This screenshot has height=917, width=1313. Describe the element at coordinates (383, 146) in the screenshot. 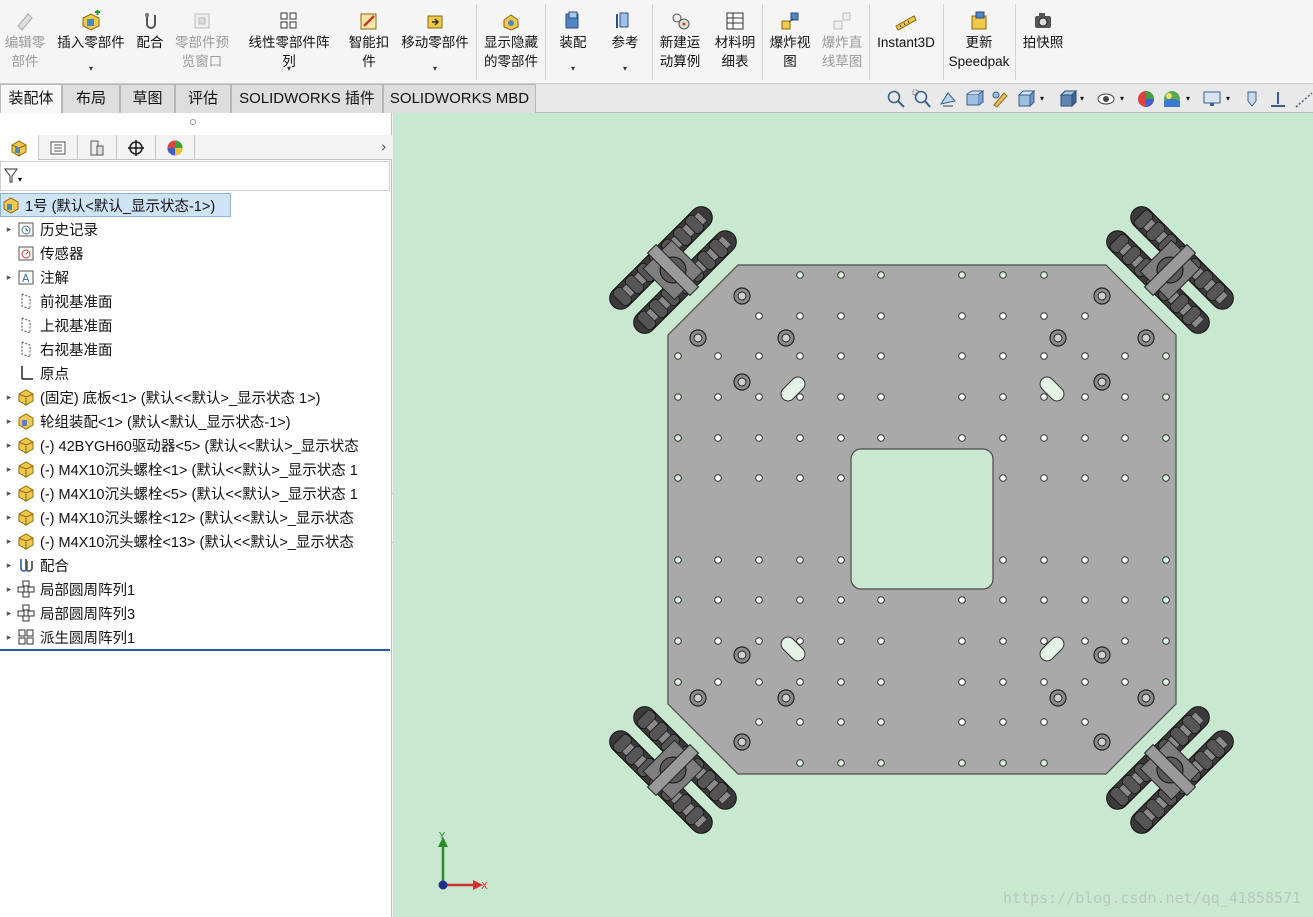

I see `chevron-right-icon: ›` at that location.